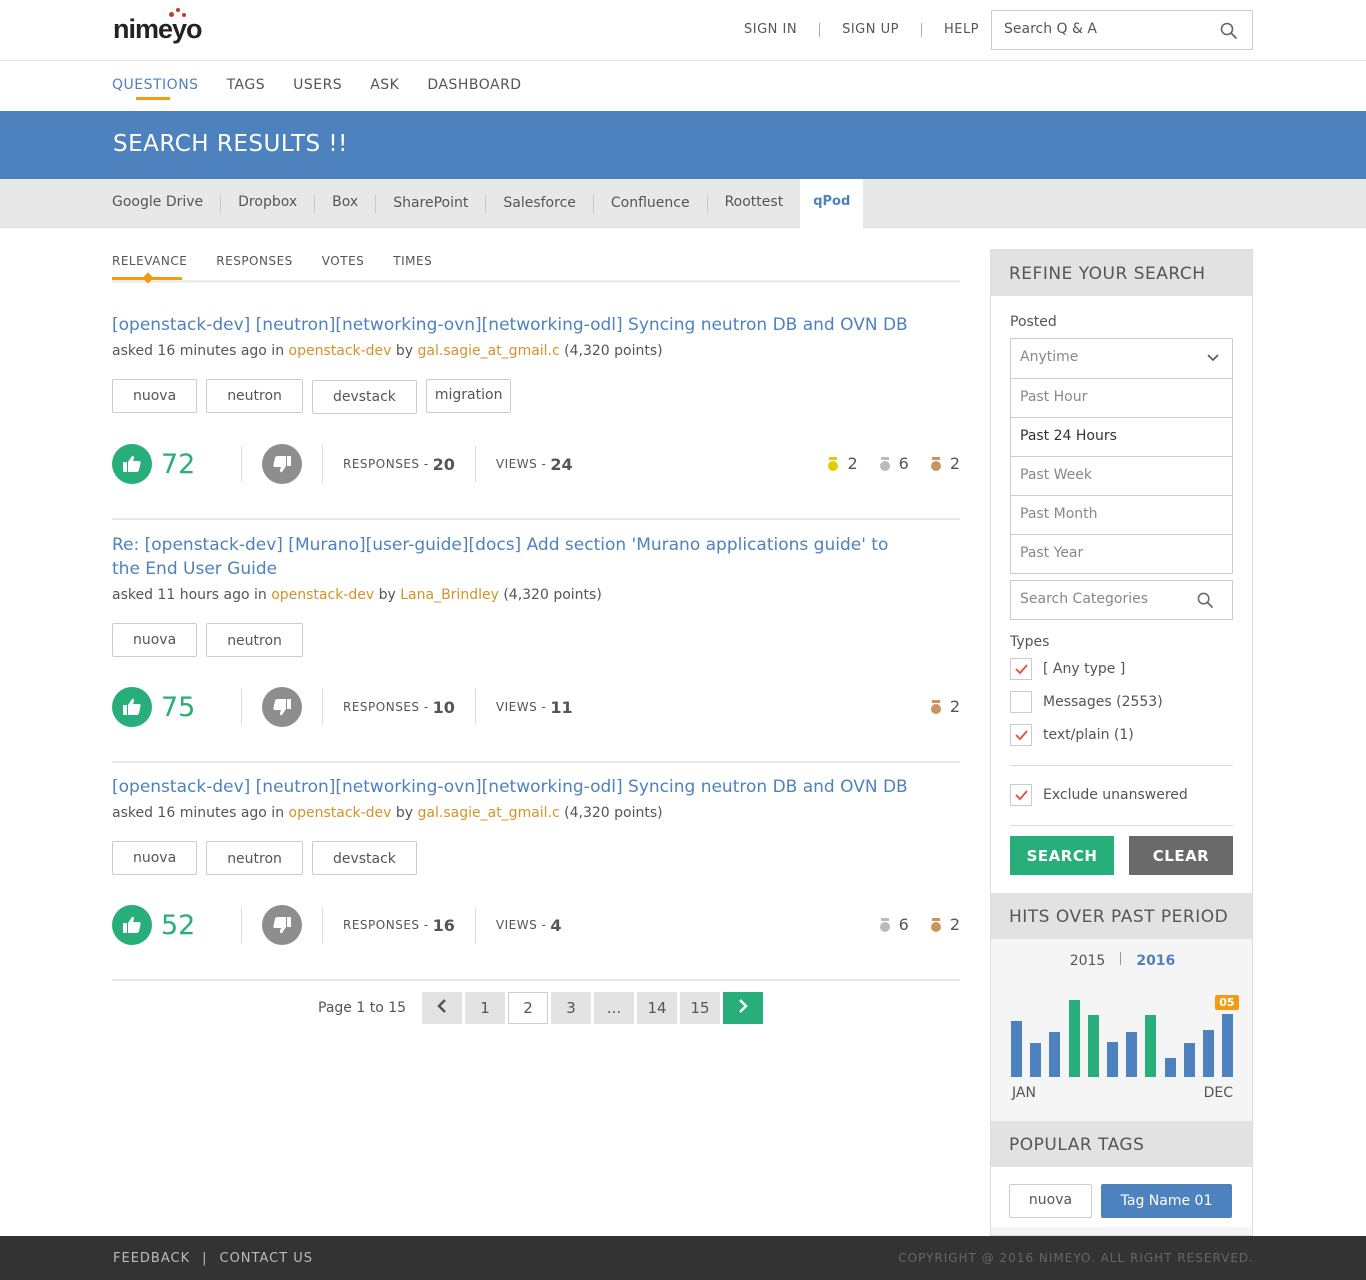 Image resolution: width=1366 pixels, height=1280 pixels. Describe the element at coordinates (1121, 795) in the screenshot. I see `exclude-unanswered-checkbox: Exclude unanswered` at that location.